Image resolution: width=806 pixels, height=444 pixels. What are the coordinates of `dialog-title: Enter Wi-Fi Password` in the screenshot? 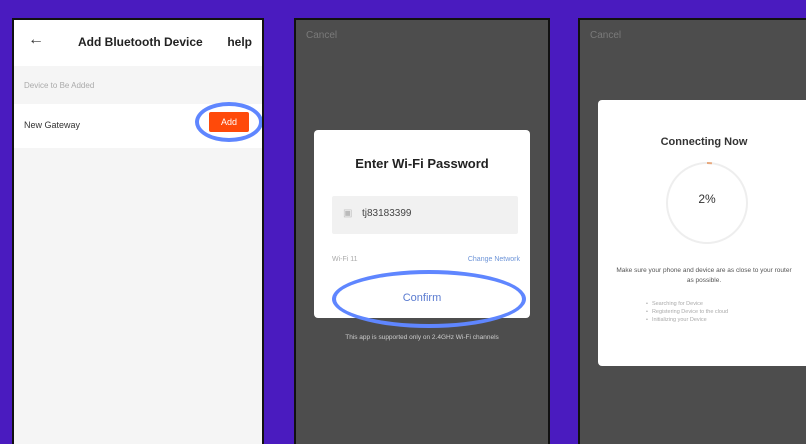 It's located at (422, 163).